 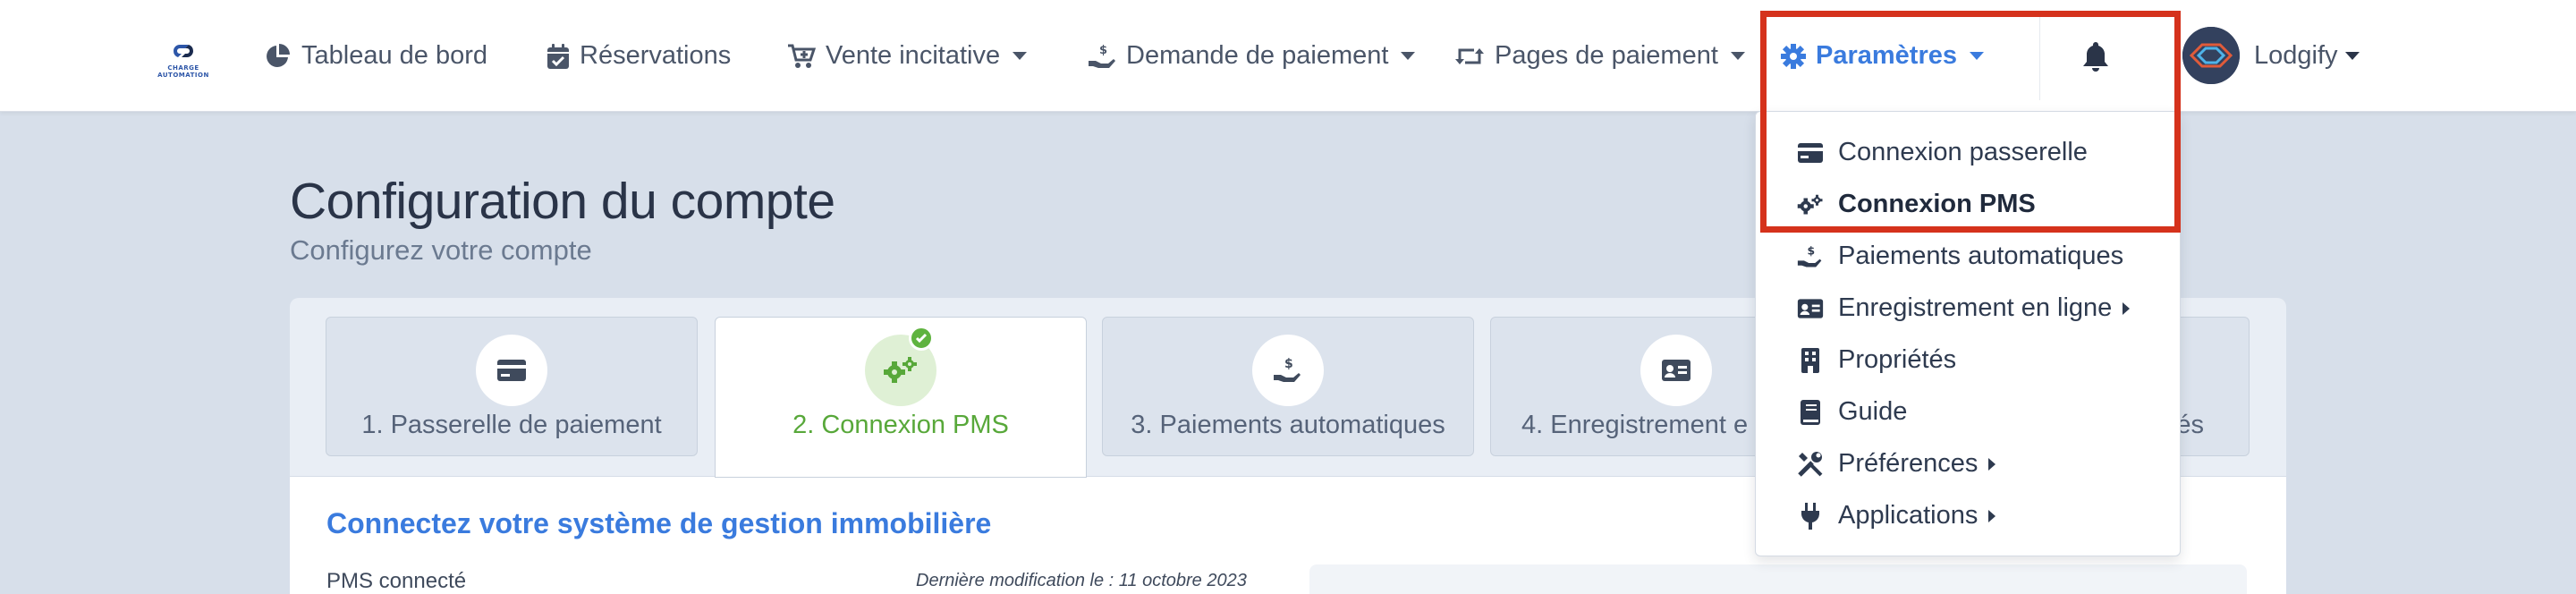 I want to click on menu-item-properties: Propriétés, so click(x=1968, y=360).